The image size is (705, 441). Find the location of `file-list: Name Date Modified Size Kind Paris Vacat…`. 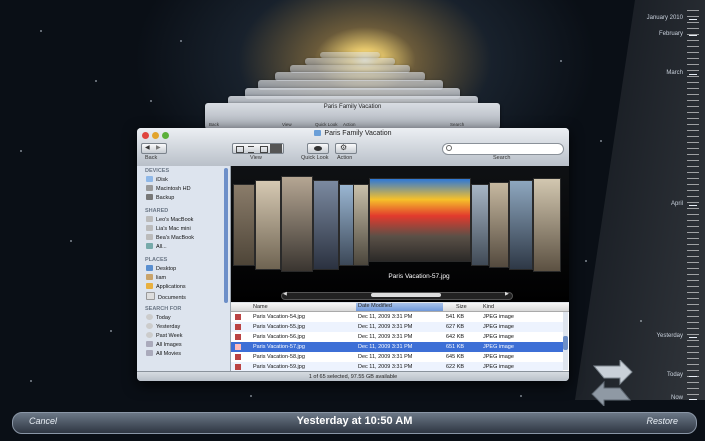

file-list: Name Date Modified Size Kind Paris Vacat… is located at coordinates (400, 337).